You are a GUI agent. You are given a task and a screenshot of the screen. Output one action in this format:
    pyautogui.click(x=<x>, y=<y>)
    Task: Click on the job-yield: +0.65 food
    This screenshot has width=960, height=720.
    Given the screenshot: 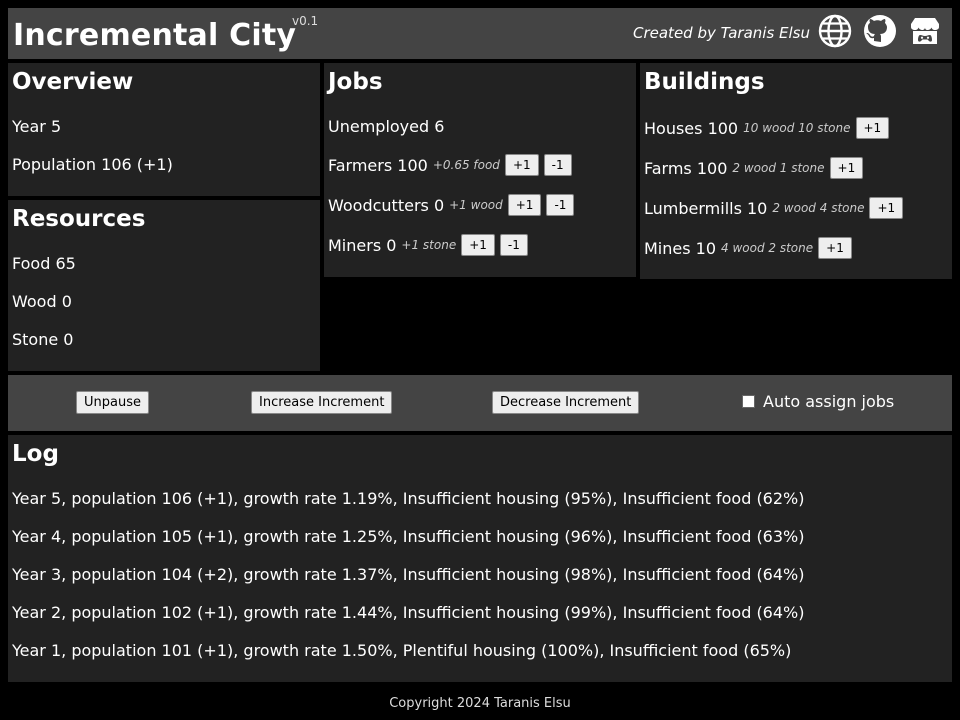 What is the action you would take?
    pyautogui.click(x=466, y=165)
    